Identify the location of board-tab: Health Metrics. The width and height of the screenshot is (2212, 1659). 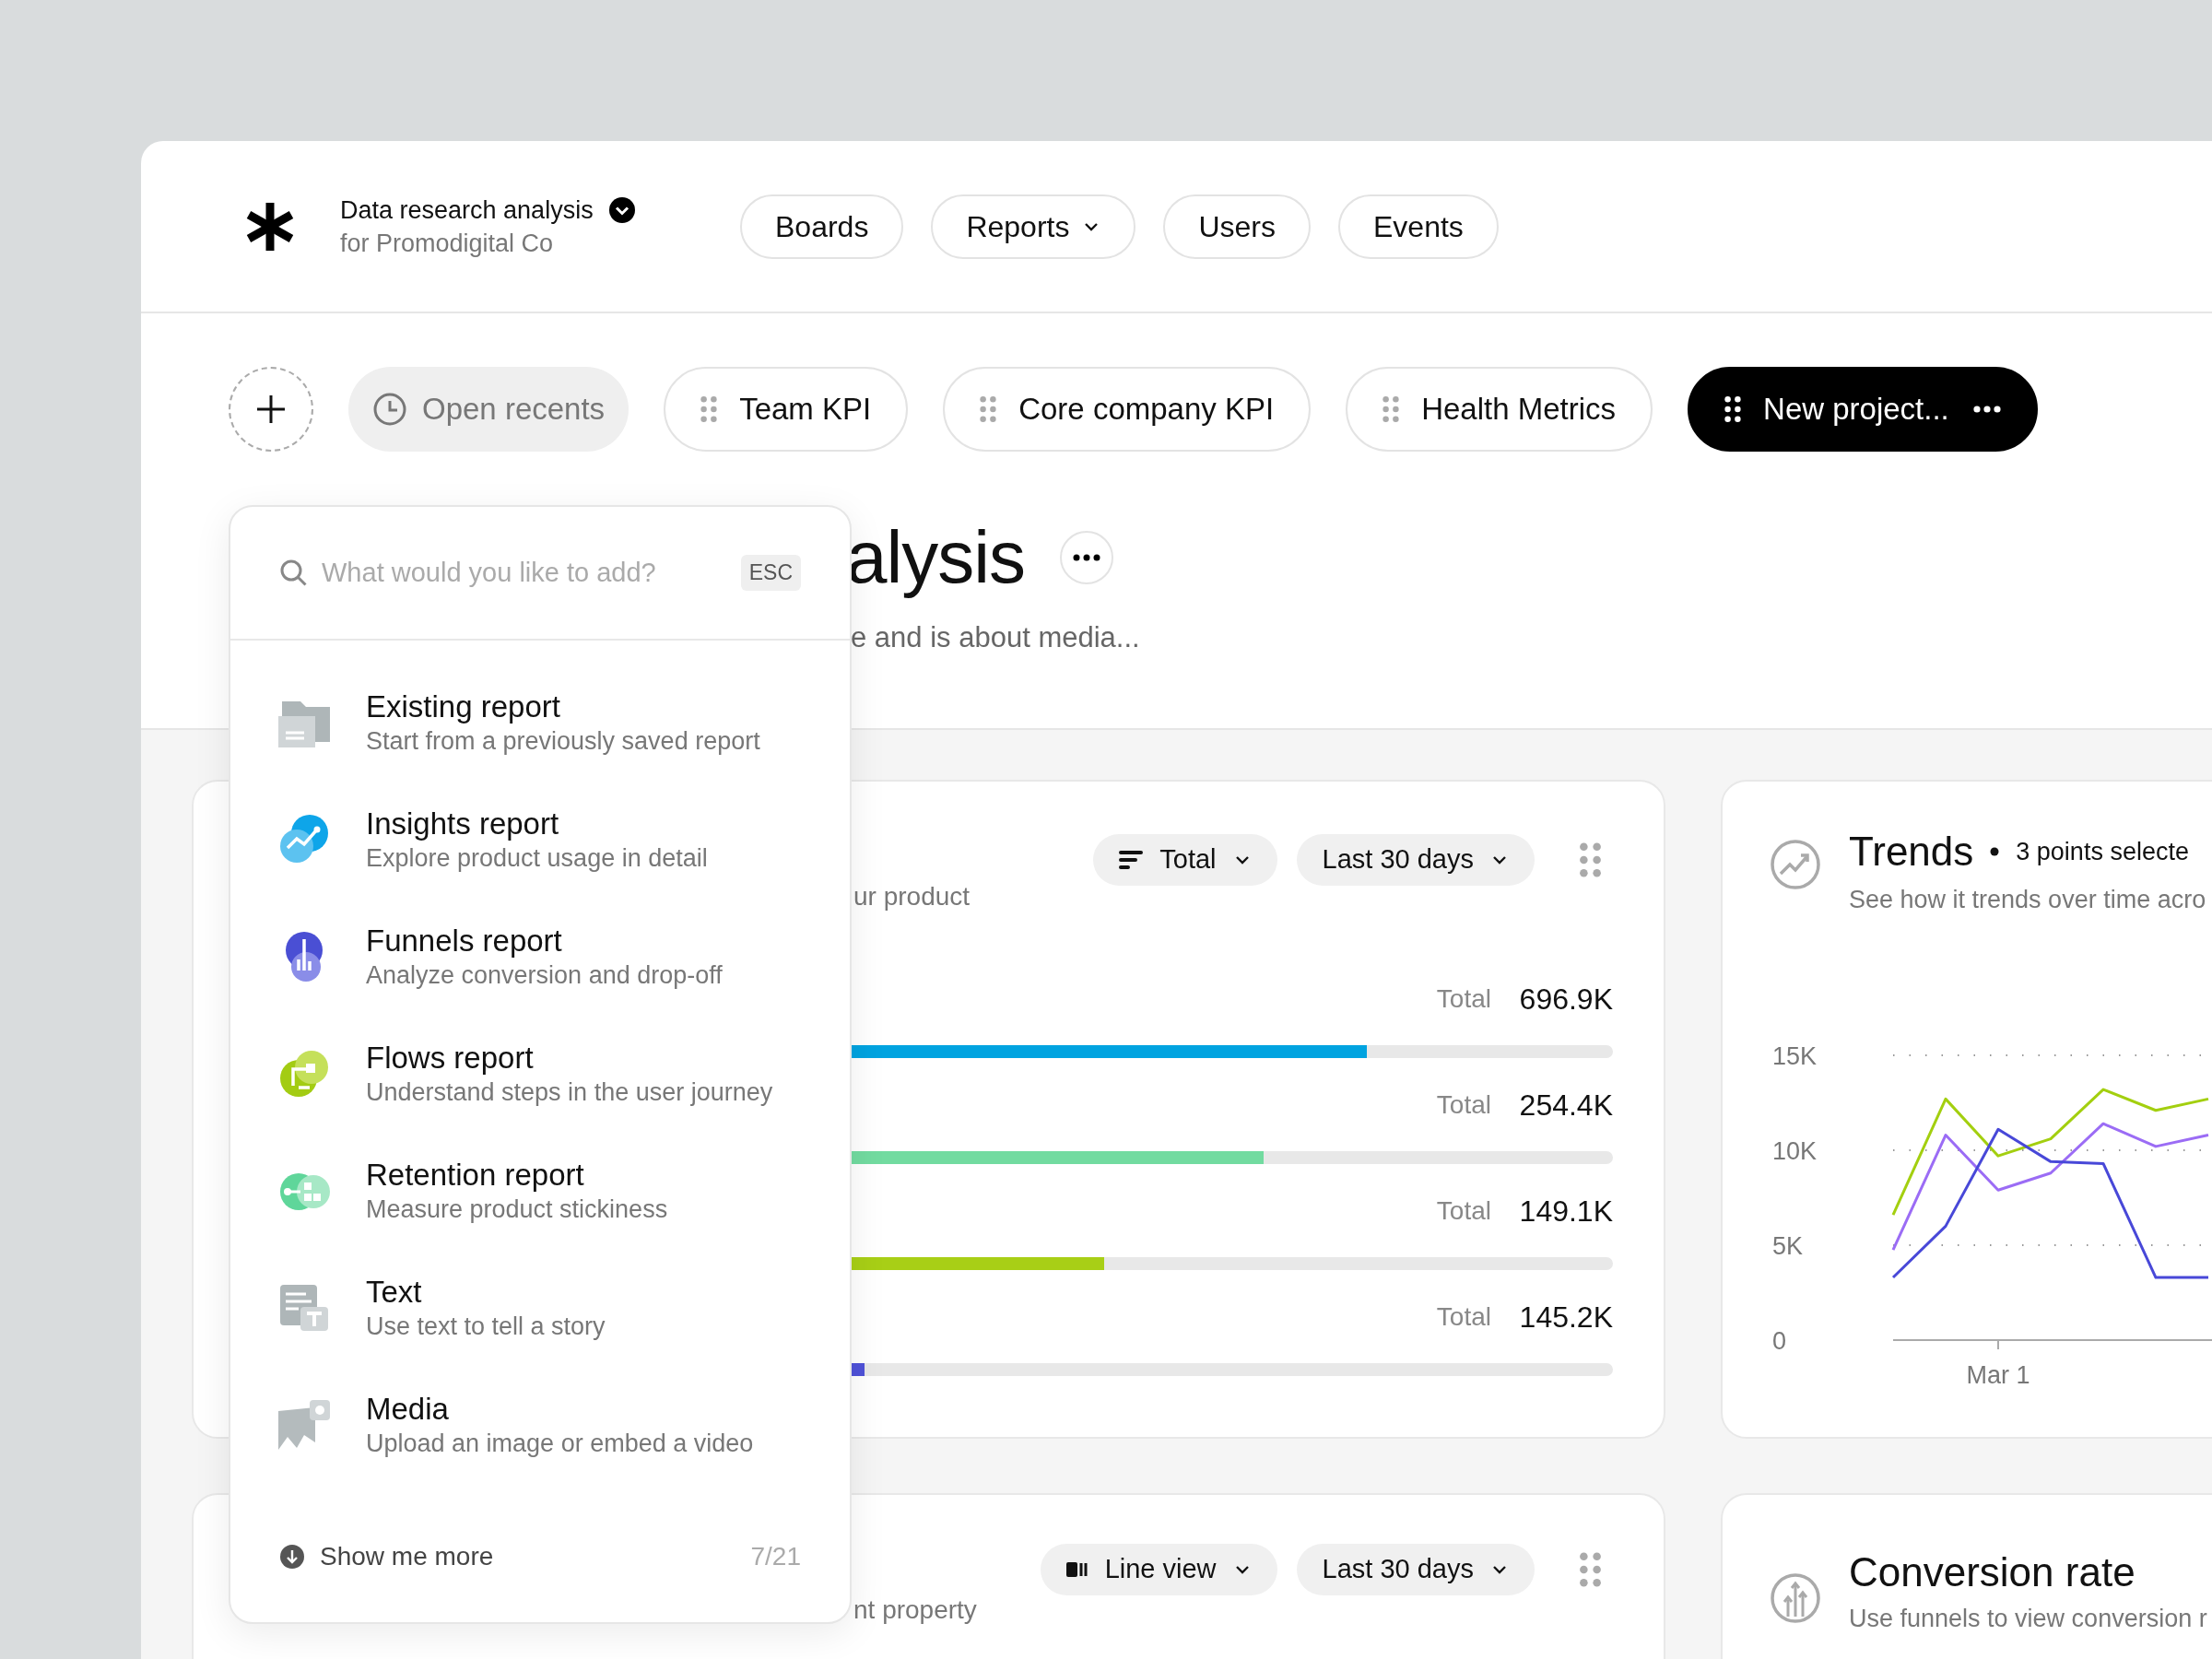
(1499, 409).